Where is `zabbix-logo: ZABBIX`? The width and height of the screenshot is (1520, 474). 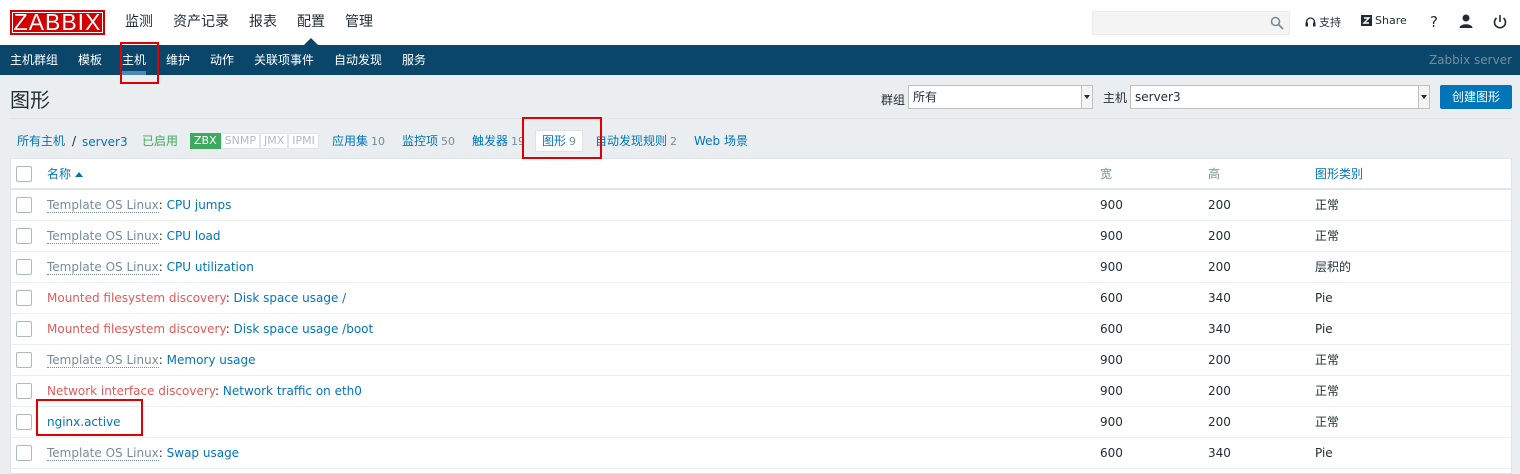 zabbix-logo: ZABBIX is located at coordinates (57, 22).